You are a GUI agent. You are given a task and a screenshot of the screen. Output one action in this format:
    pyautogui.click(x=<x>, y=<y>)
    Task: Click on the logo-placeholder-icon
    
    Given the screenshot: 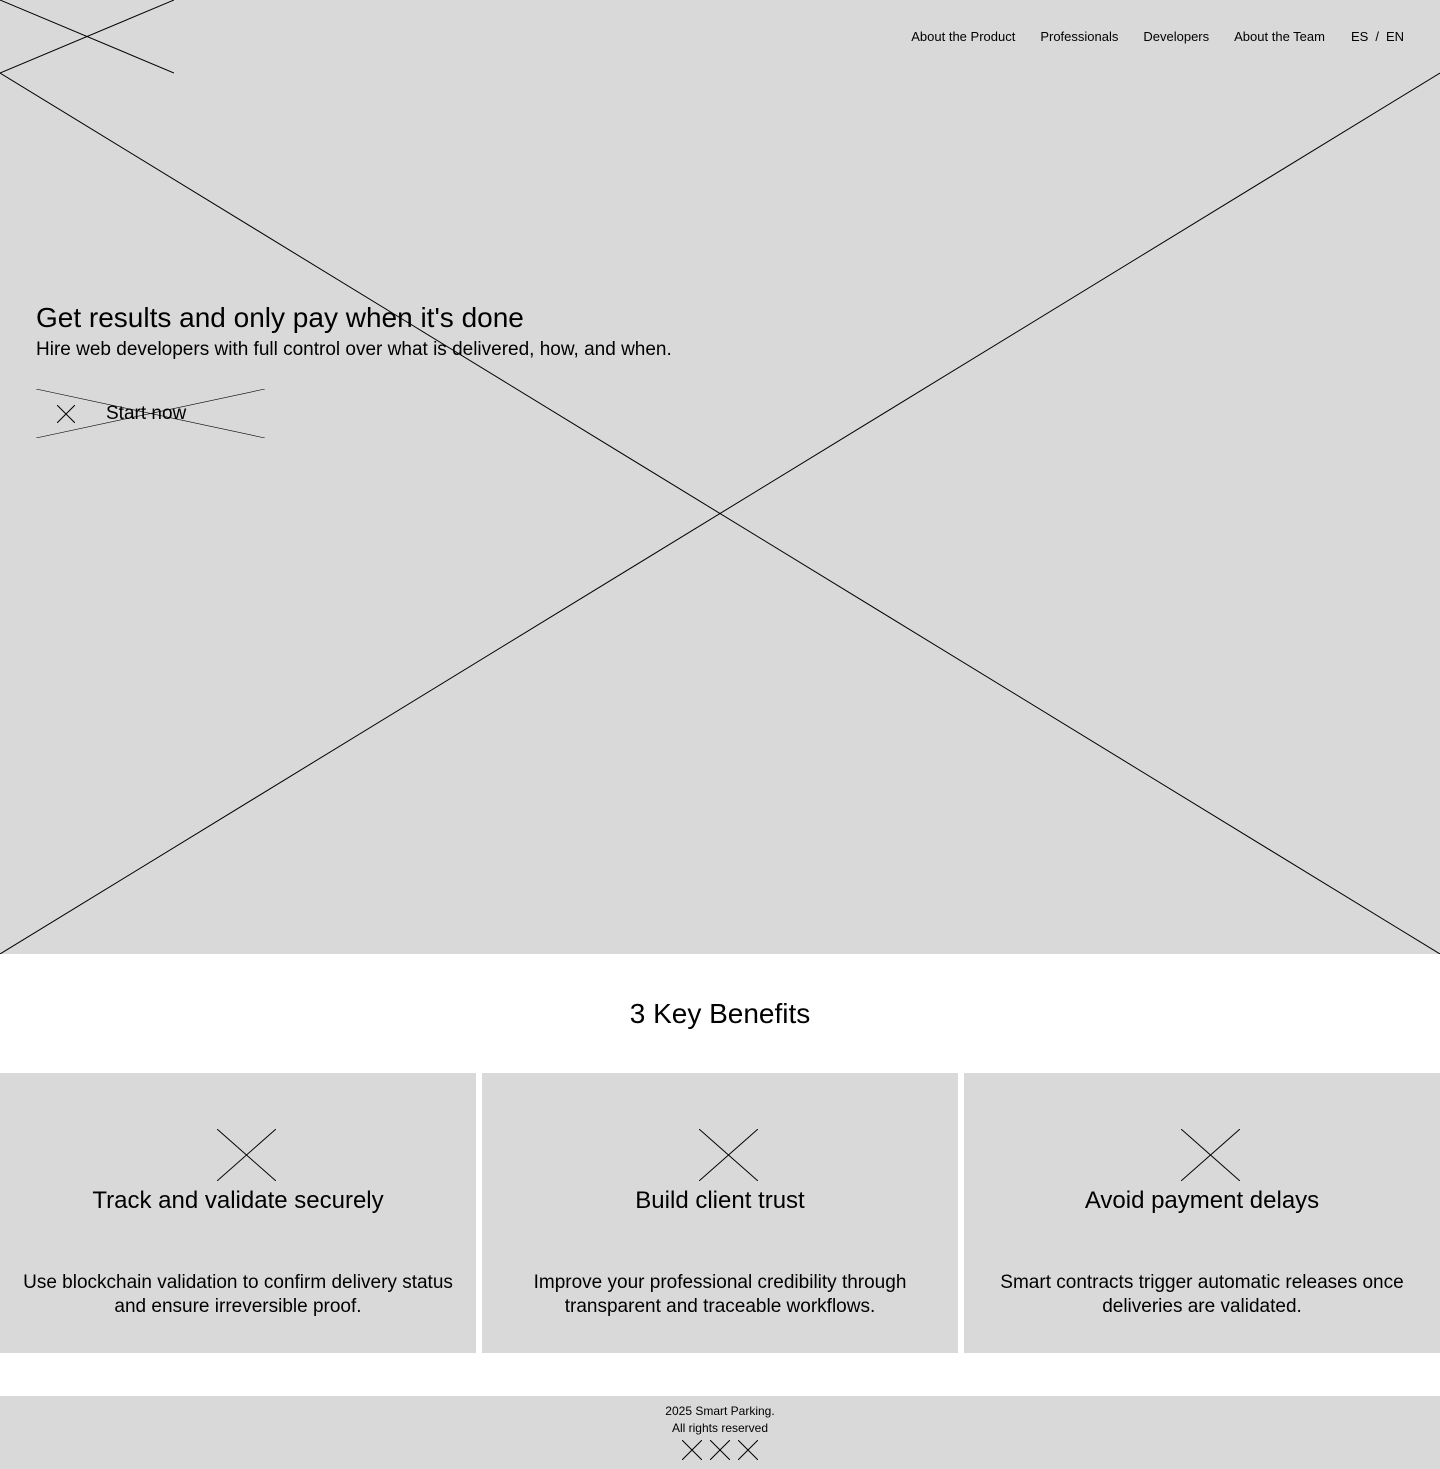 What is the action you would take?
    pyautogui.click(x=87, y=37)
    